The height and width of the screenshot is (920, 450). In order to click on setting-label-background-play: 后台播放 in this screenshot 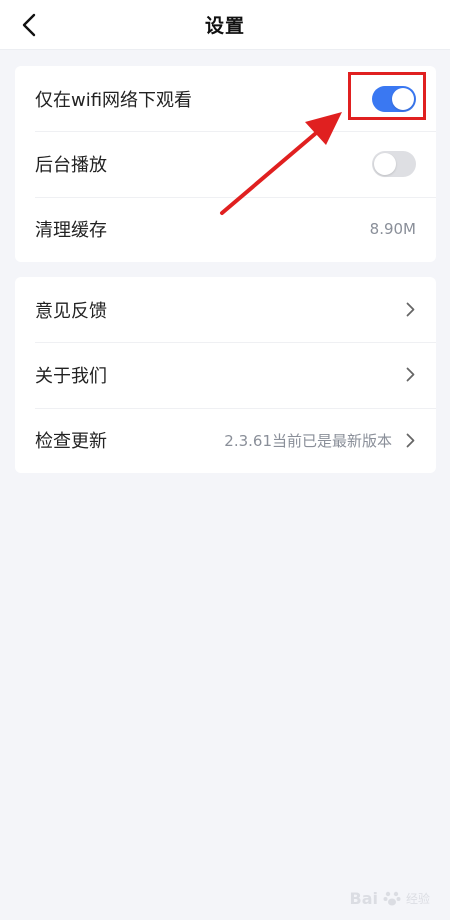, I will do `click(71, 165)`.